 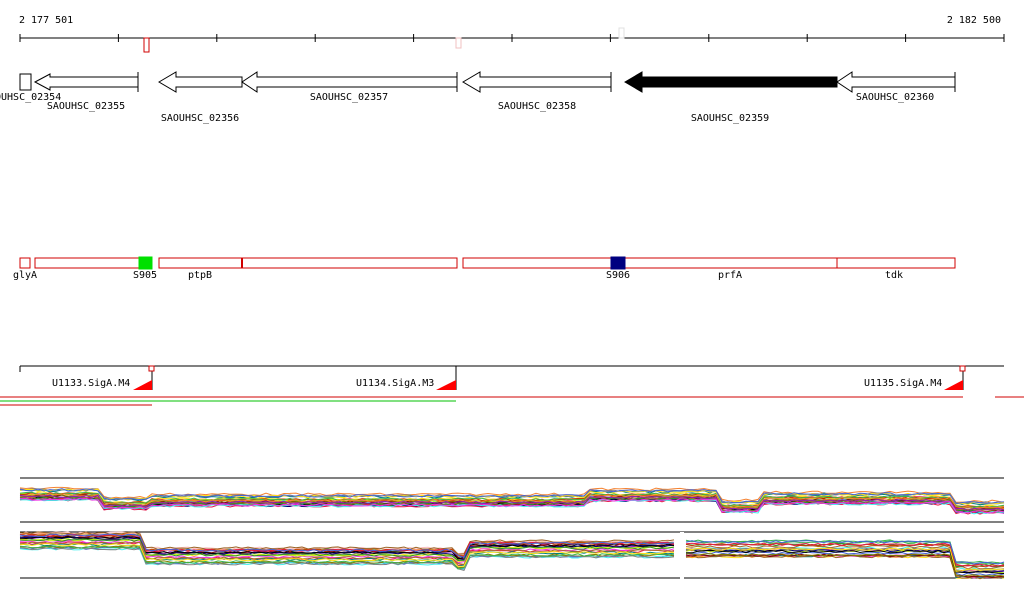 I want to click on gene-label: SAOUHSC_02360, so click(x=895, y=97).